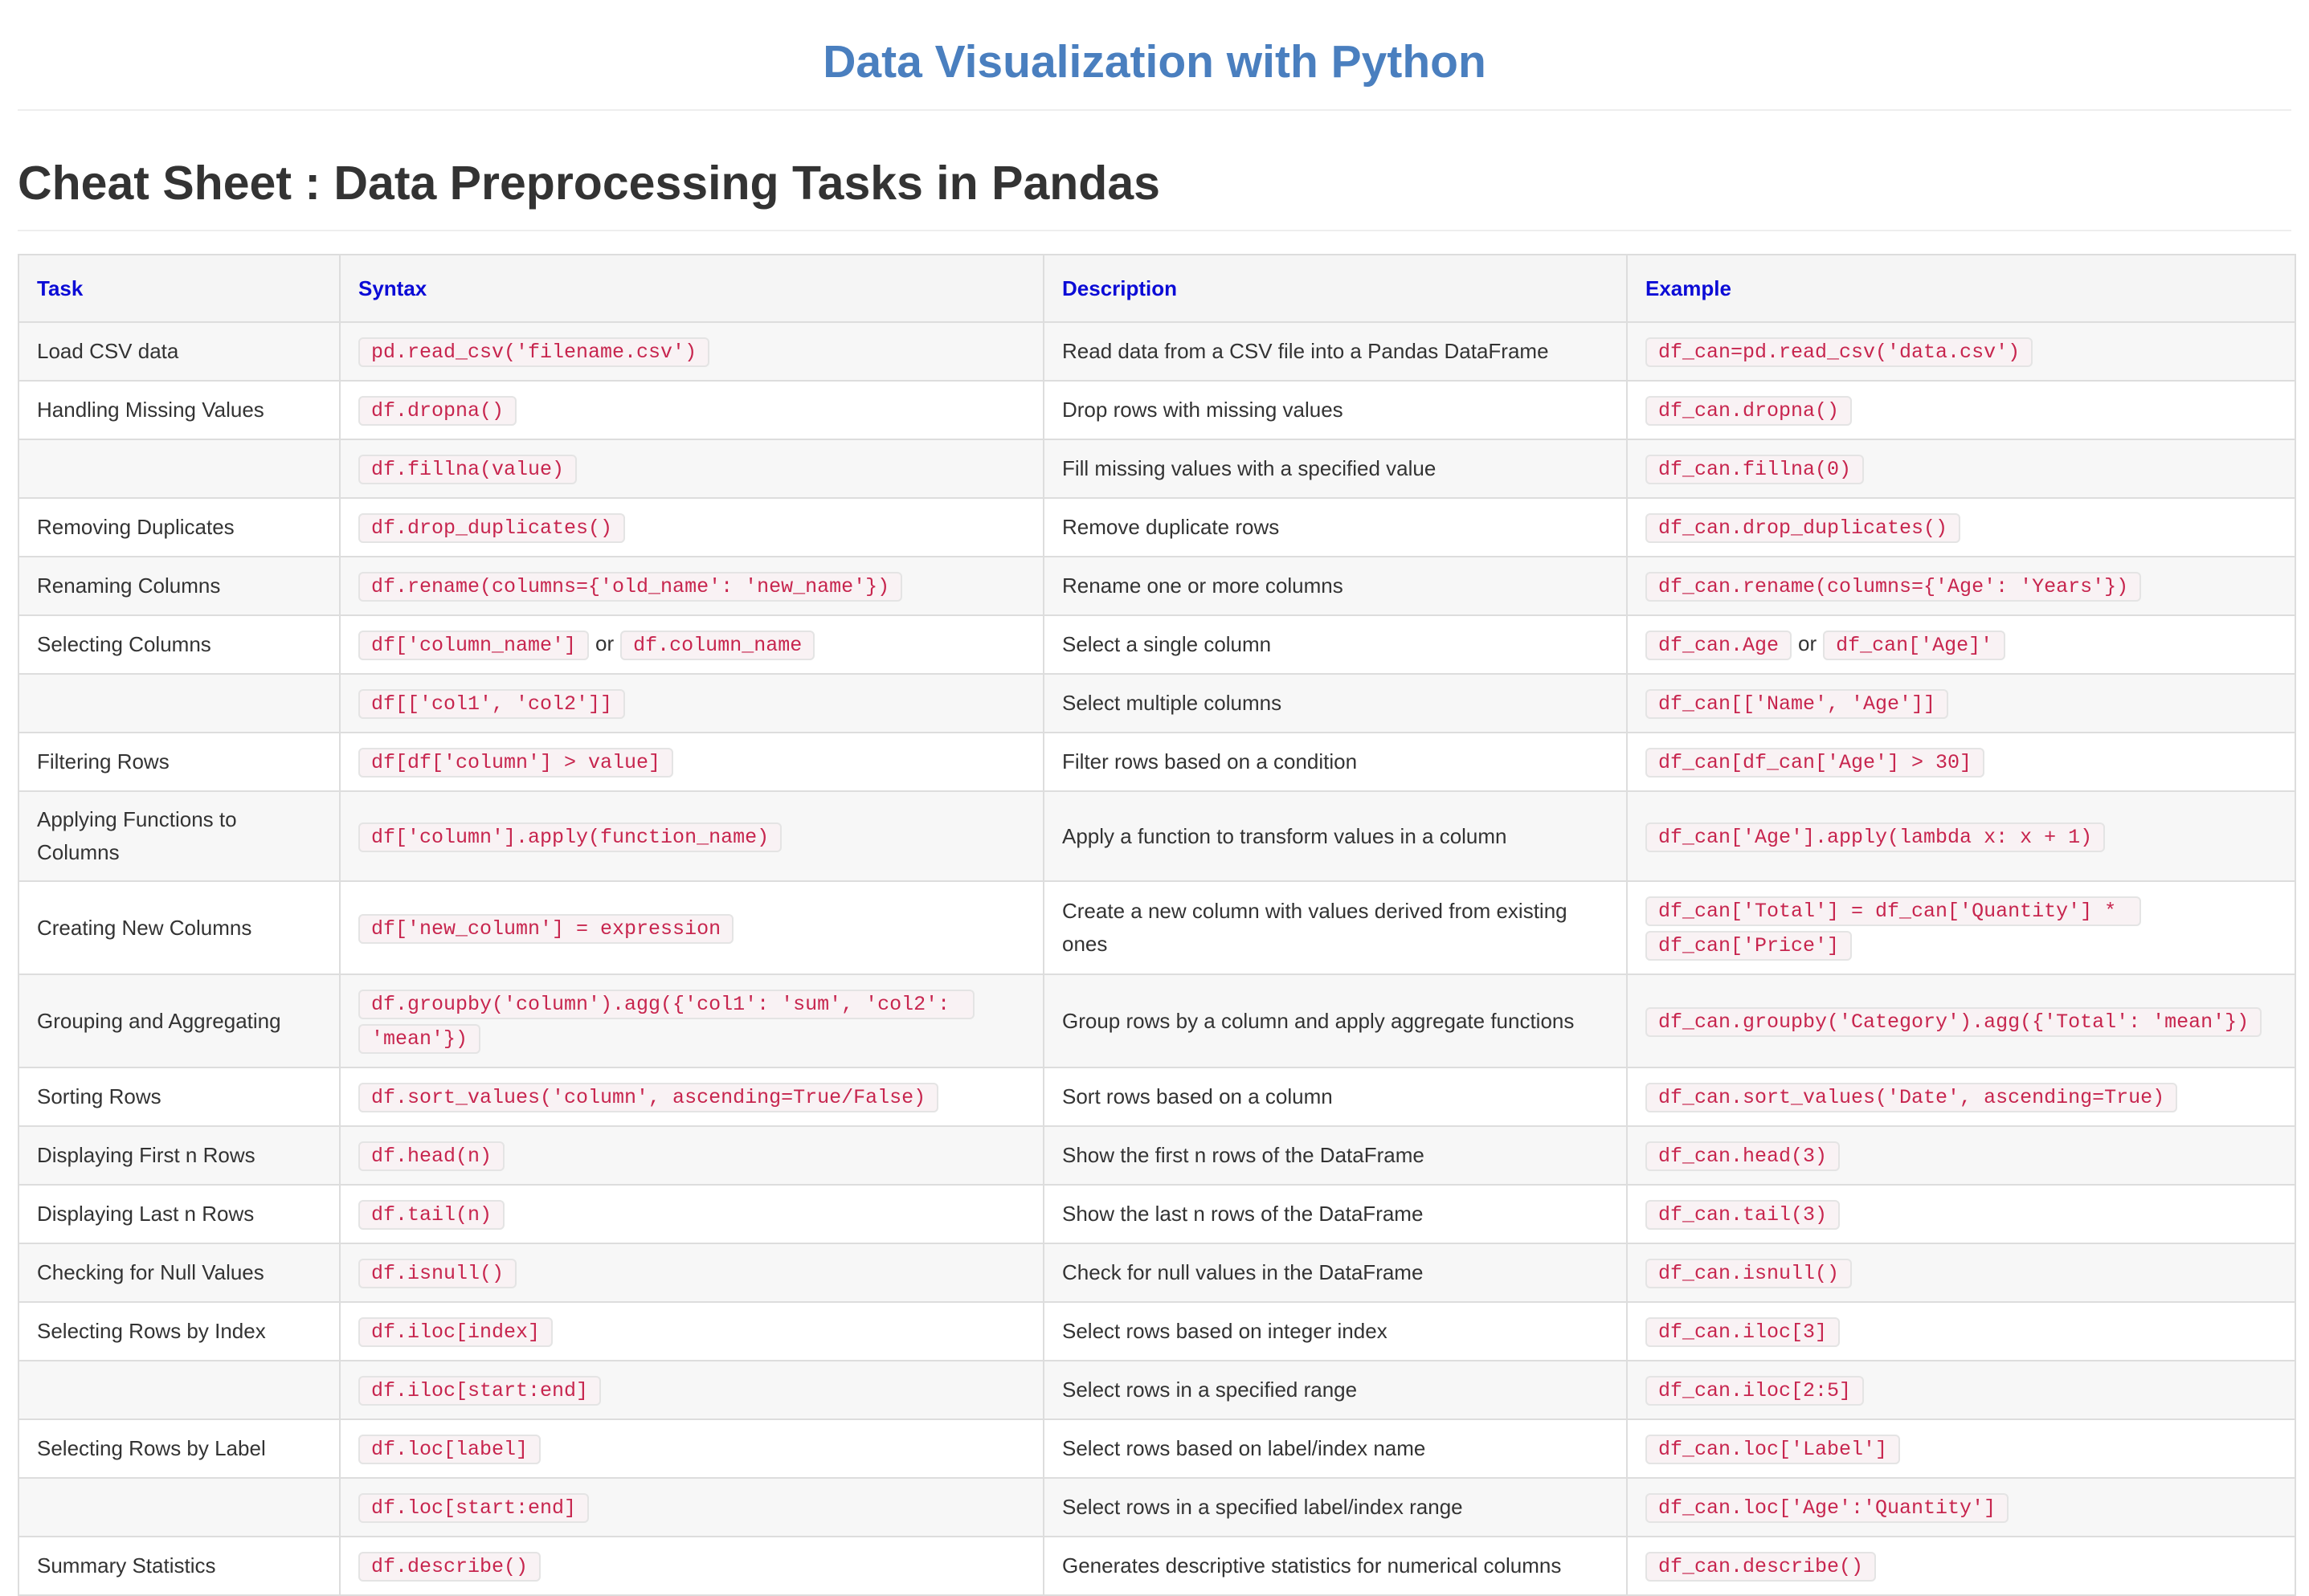 The height and width of the screenshot is (1596, 2309). Describe the element at coordinates (691, 1331) in the screenshot. I see `syntax-cell: df.iloc[index]` at that location.